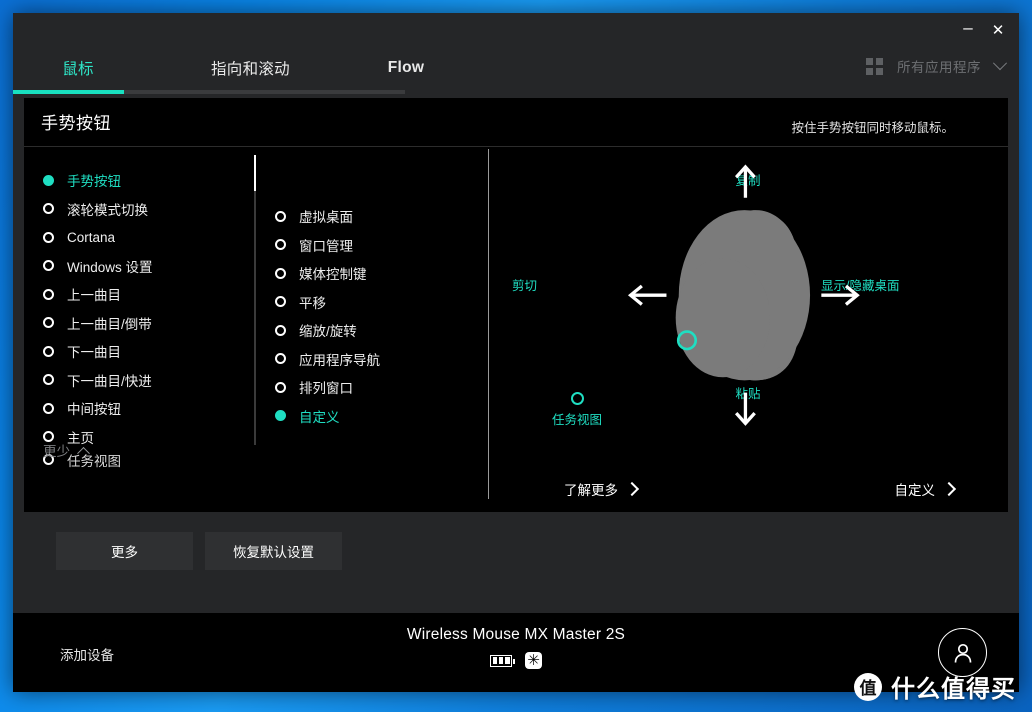 The image size is (1032, 712). I want to click on action-button-row: 更多 恢复默认设置, so click(537, 551).